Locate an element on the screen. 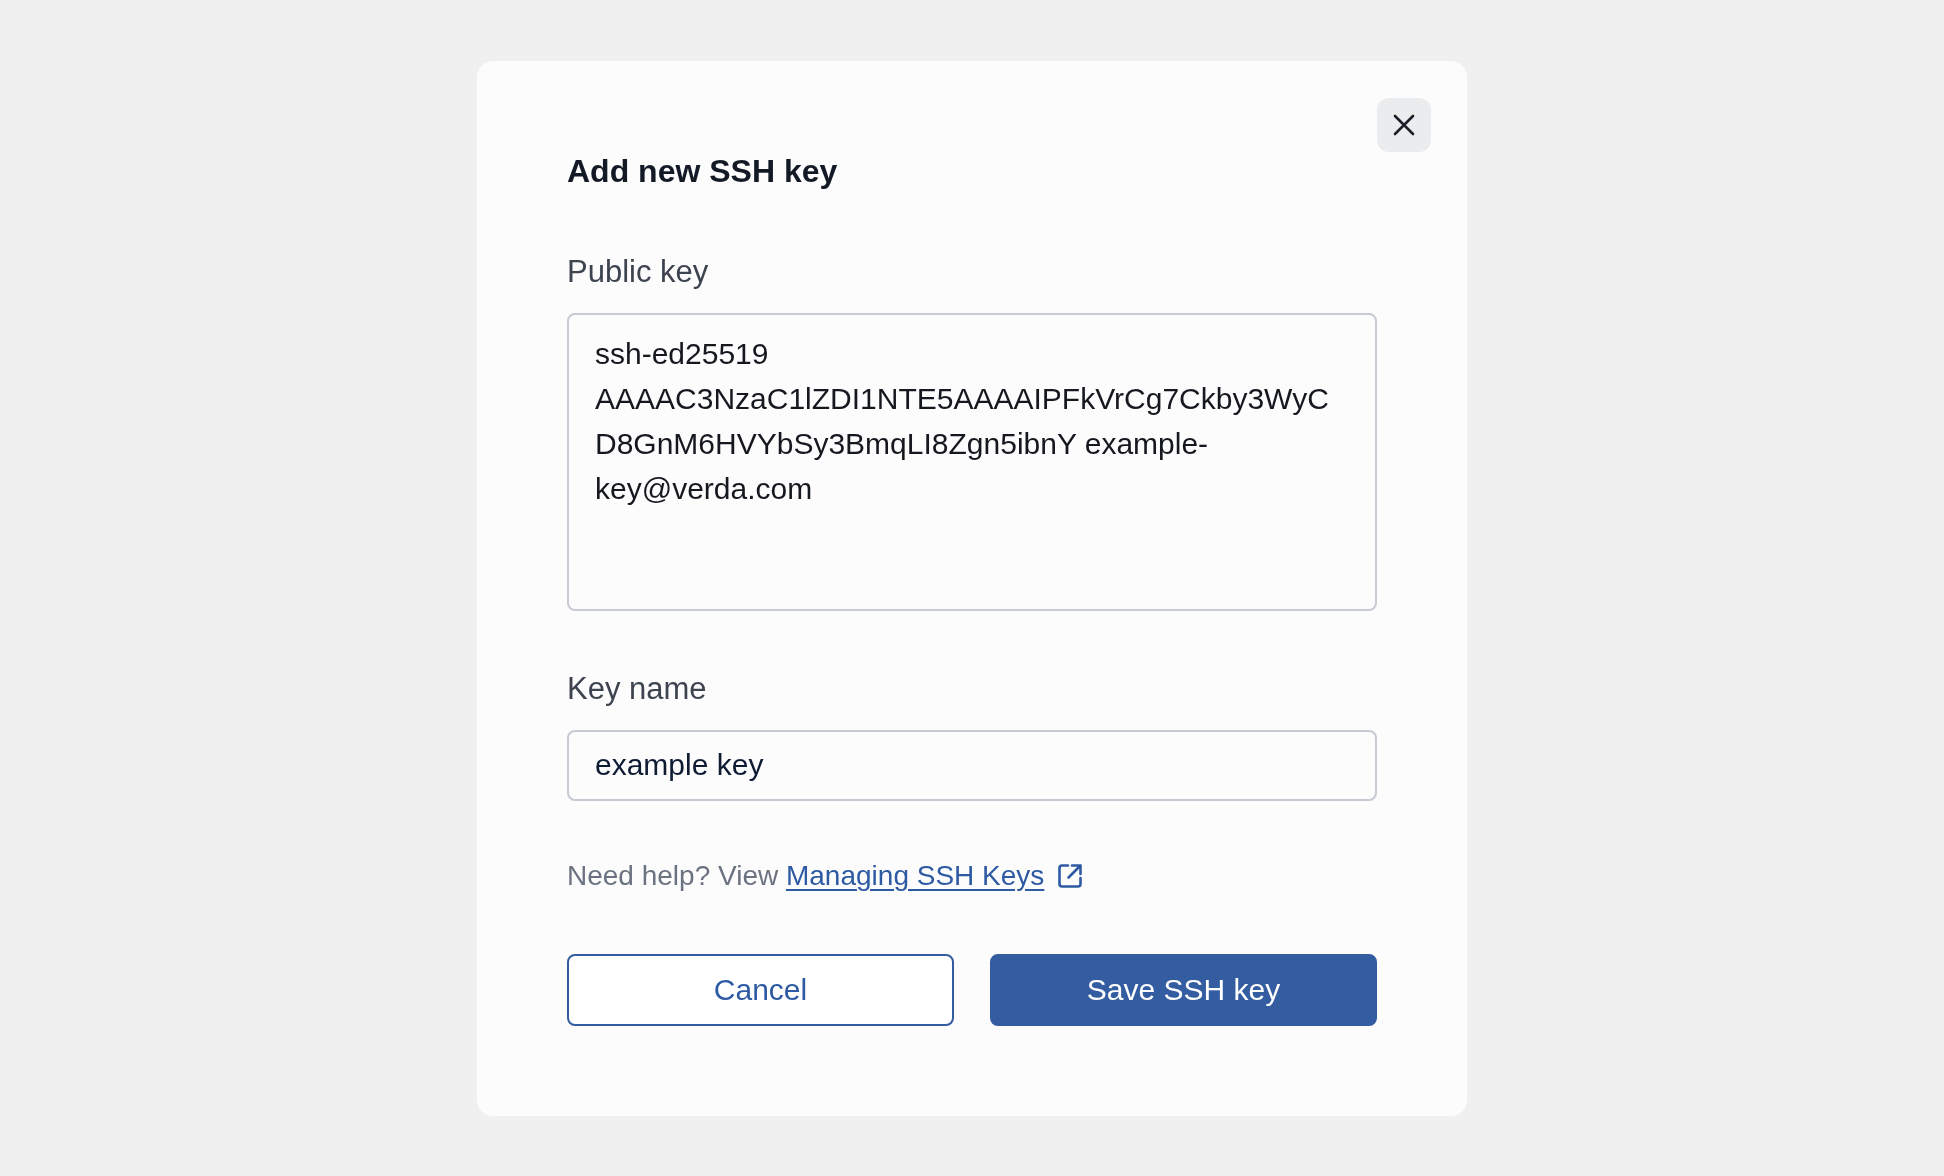  close-button is located at coordinates (1404, 124).